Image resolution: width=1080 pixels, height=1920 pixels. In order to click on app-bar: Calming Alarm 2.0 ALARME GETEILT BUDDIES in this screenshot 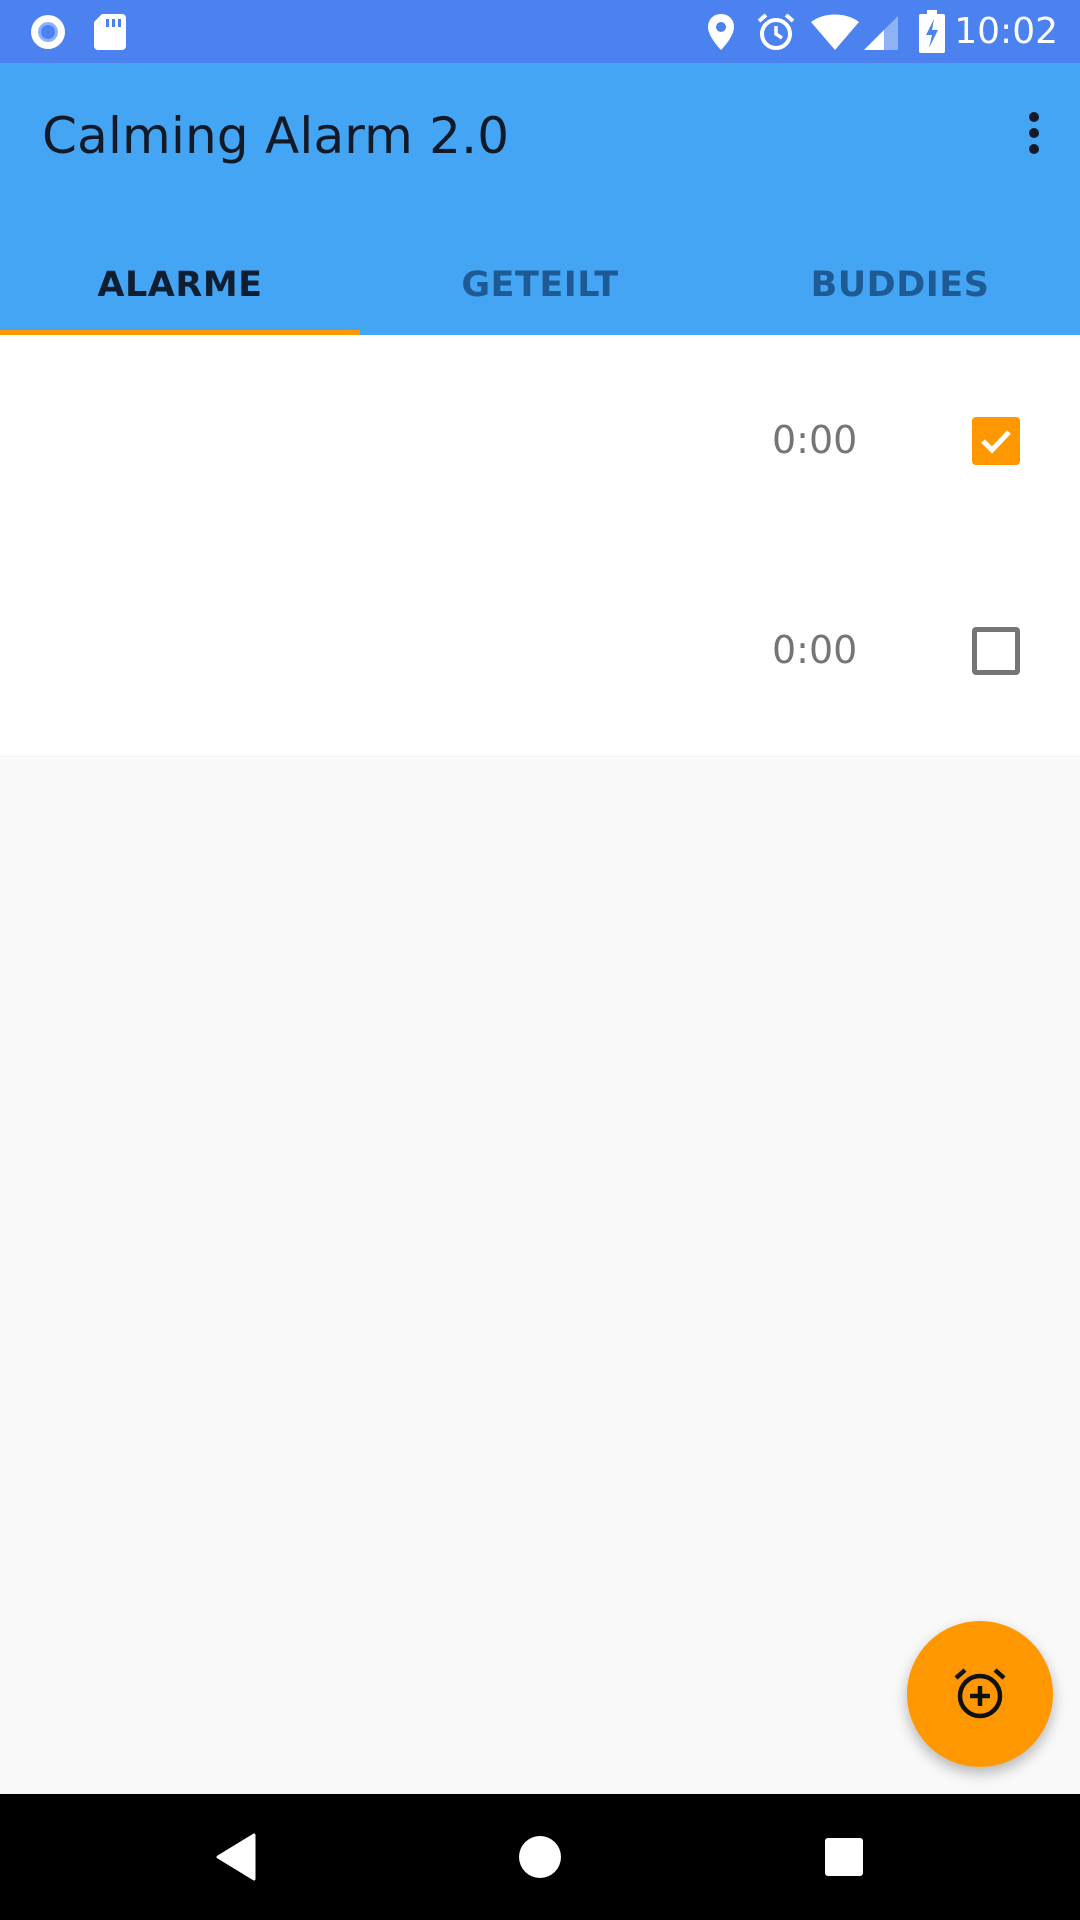, I will do `click(540, 199)`.